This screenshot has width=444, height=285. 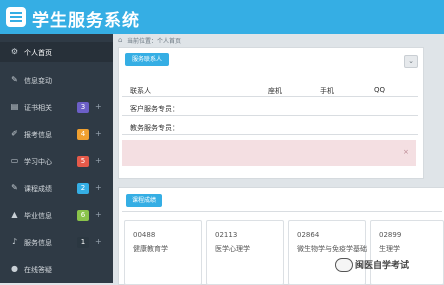 What do you see at coordinates (147, 59) in the screenshot?
I see `service-contacts-button: 服务联系人` at bounding box center [147, 59].